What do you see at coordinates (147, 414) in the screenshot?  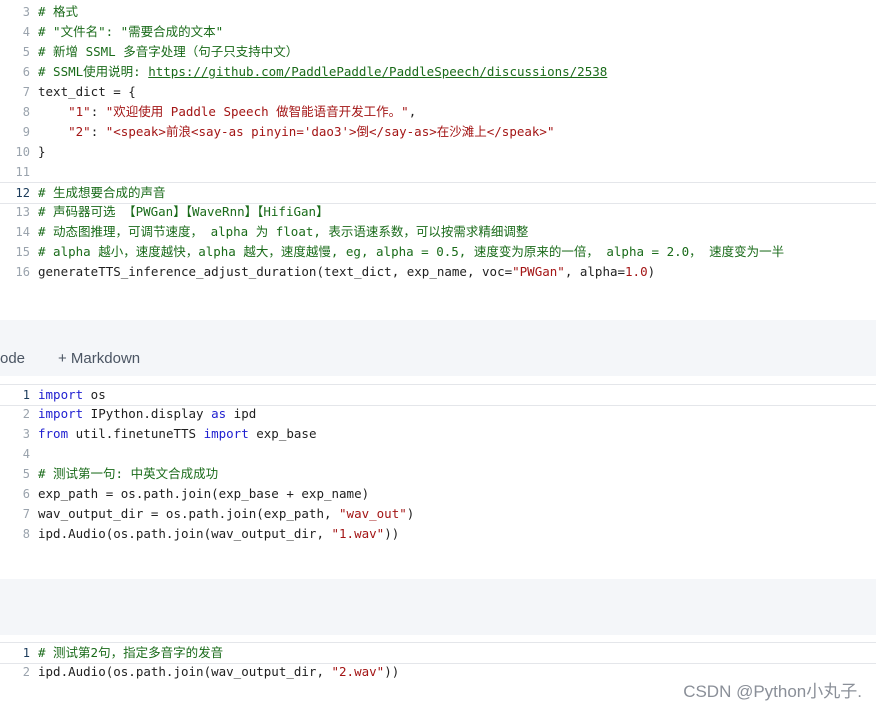 I see `code-text: import IPython.display as ipd` at bounding box center [147, 414].